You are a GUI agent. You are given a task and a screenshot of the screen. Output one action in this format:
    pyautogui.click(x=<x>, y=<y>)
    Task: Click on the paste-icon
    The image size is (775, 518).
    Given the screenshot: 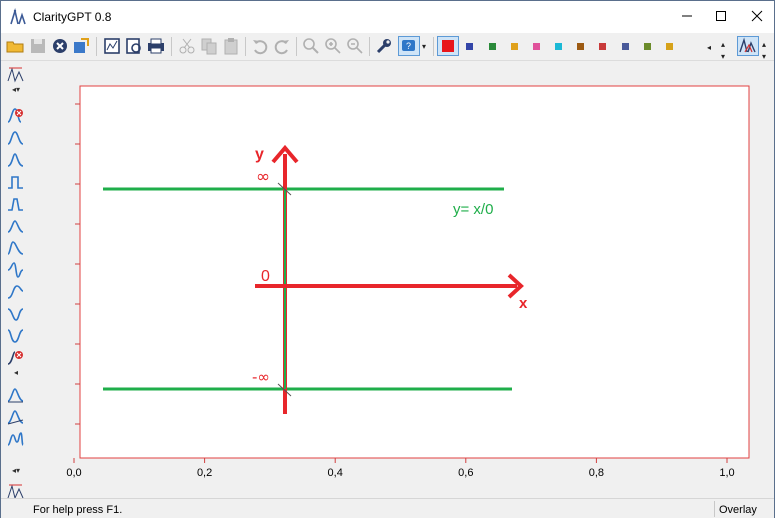 What is the action you would take?
    pyautogui.click(x=231, y=46)
    